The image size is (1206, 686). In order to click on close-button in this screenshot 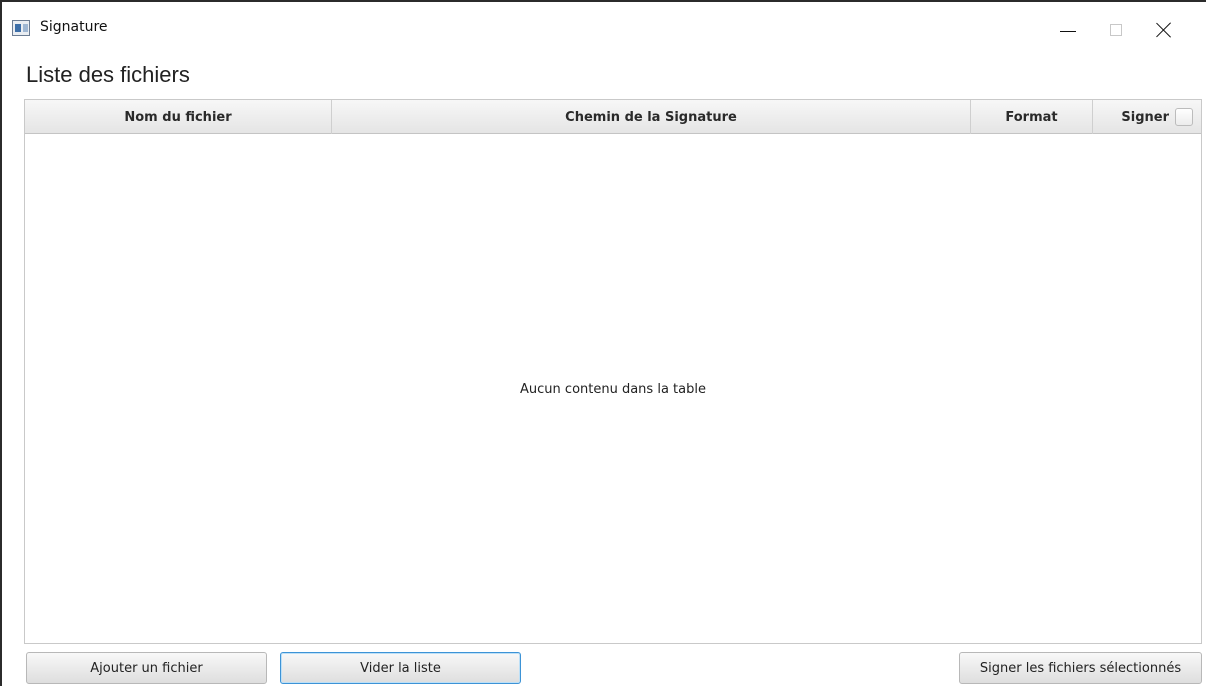, I will do `click(1164, 30)`.